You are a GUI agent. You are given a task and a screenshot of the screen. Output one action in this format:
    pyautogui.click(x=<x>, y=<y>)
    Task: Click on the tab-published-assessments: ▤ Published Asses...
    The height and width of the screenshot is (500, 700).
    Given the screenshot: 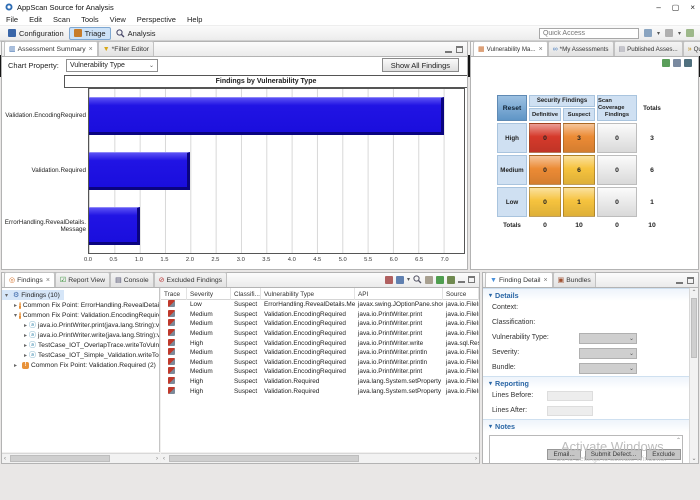 What is the action you would take?
    pyautogui.click(x=648, y=48)
    